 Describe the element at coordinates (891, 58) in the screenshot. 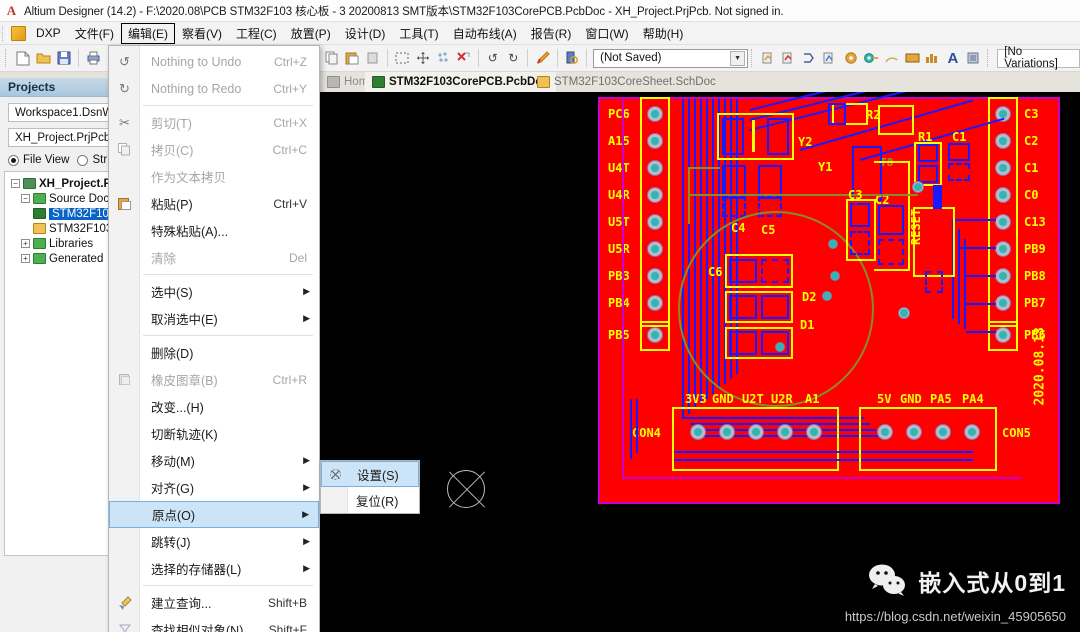

I see `place-arc-icon` at that location.